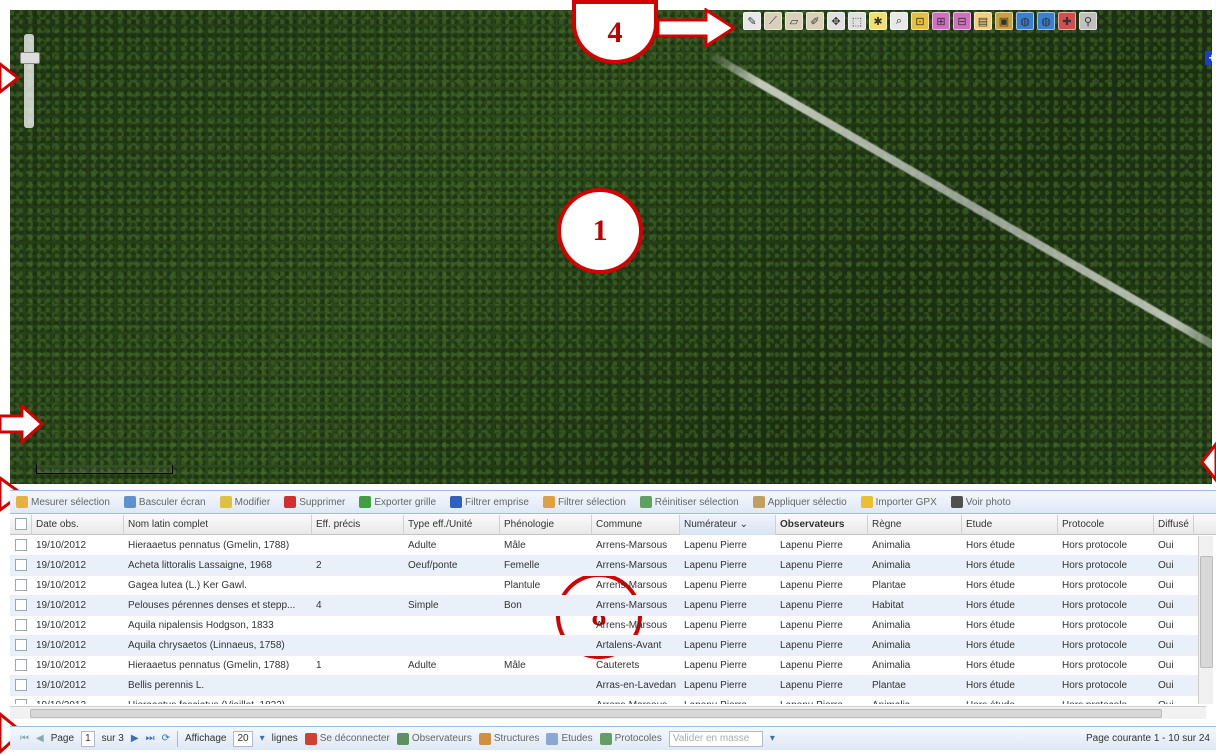 The width and height of the screenshot is (1216, 754). I want to click on column-header: Eff. précis, so click(358, 525).